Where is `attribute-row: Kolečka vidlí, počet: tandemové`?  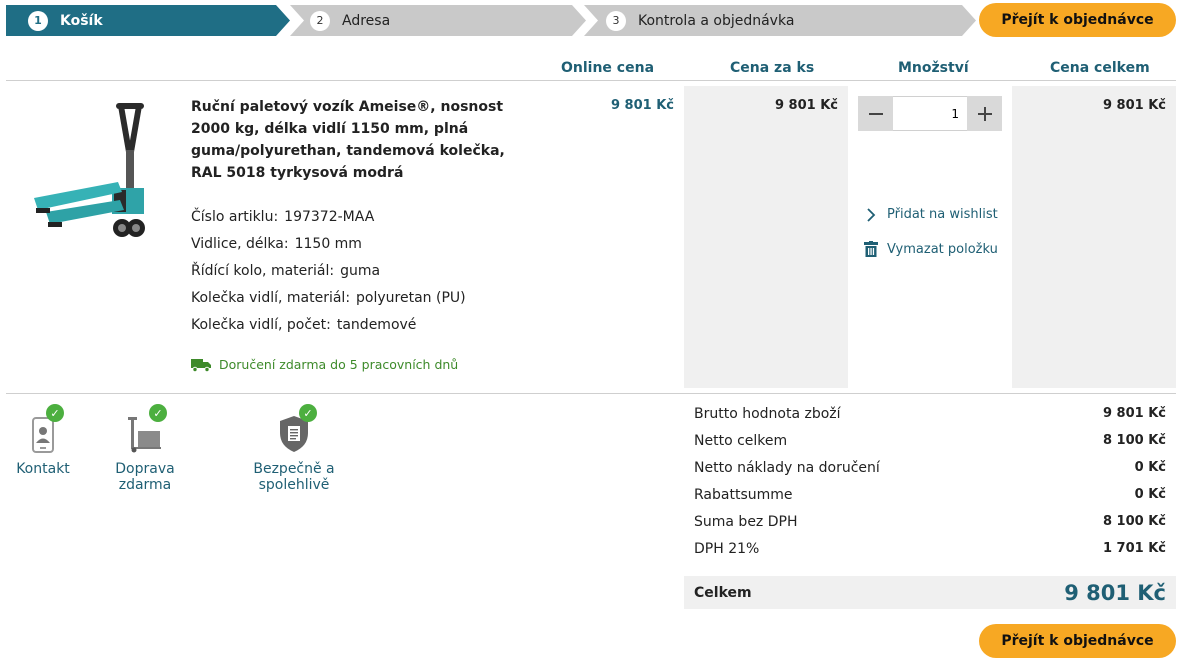
attribute-row: Kolečka vidlí, počet: tandemové is located at coordinates (328, 325).